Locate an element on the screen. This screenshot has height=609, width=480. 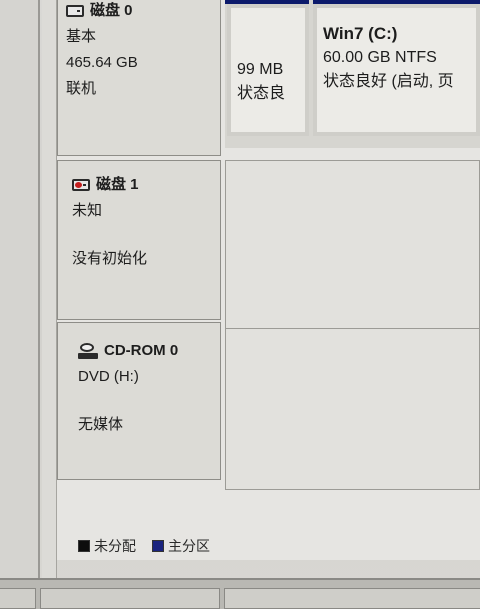
legend: 未分配 主分区 is located at coordinates (149, 546).